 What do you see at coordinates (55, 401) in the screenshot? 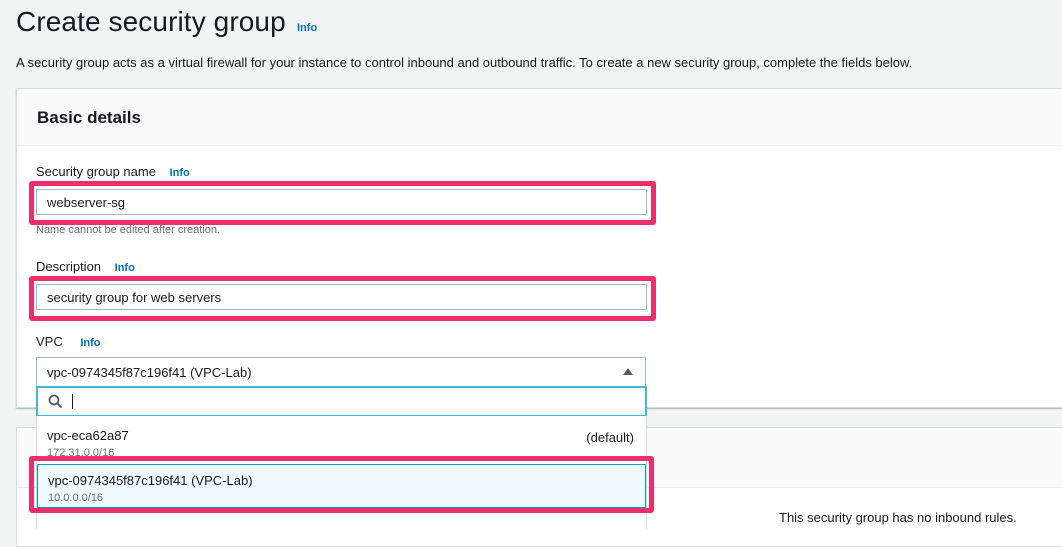
I see `search-icon` at bounding box center [55, 401].